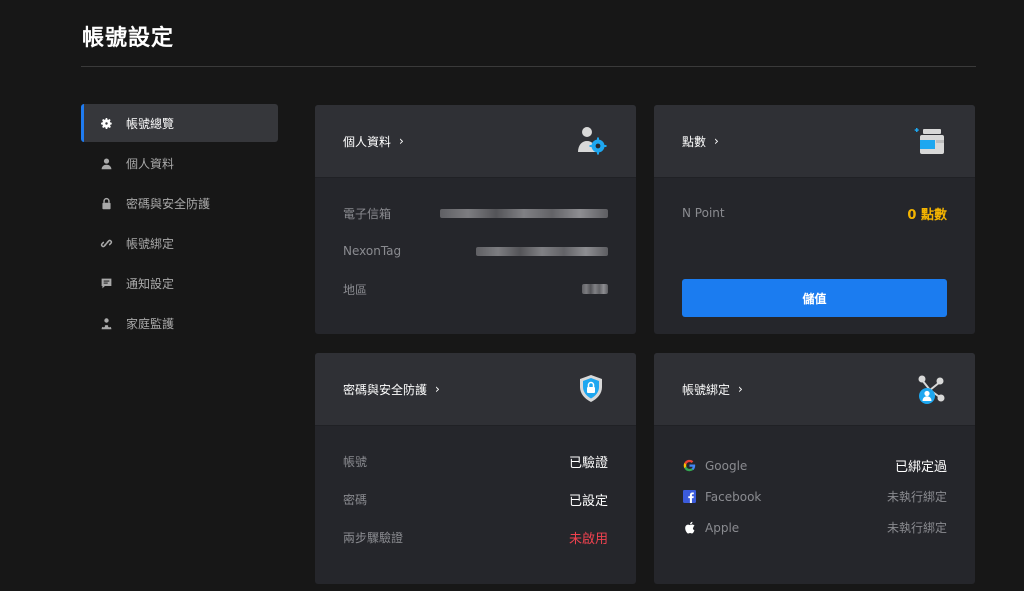 This screenshot has width=1024, height=591. I want to click on security-card: 密碼與安全防護 › 帳號 已驗證 密碼 已設定 兩步驟驗證 未啟用, so click(475, 468).